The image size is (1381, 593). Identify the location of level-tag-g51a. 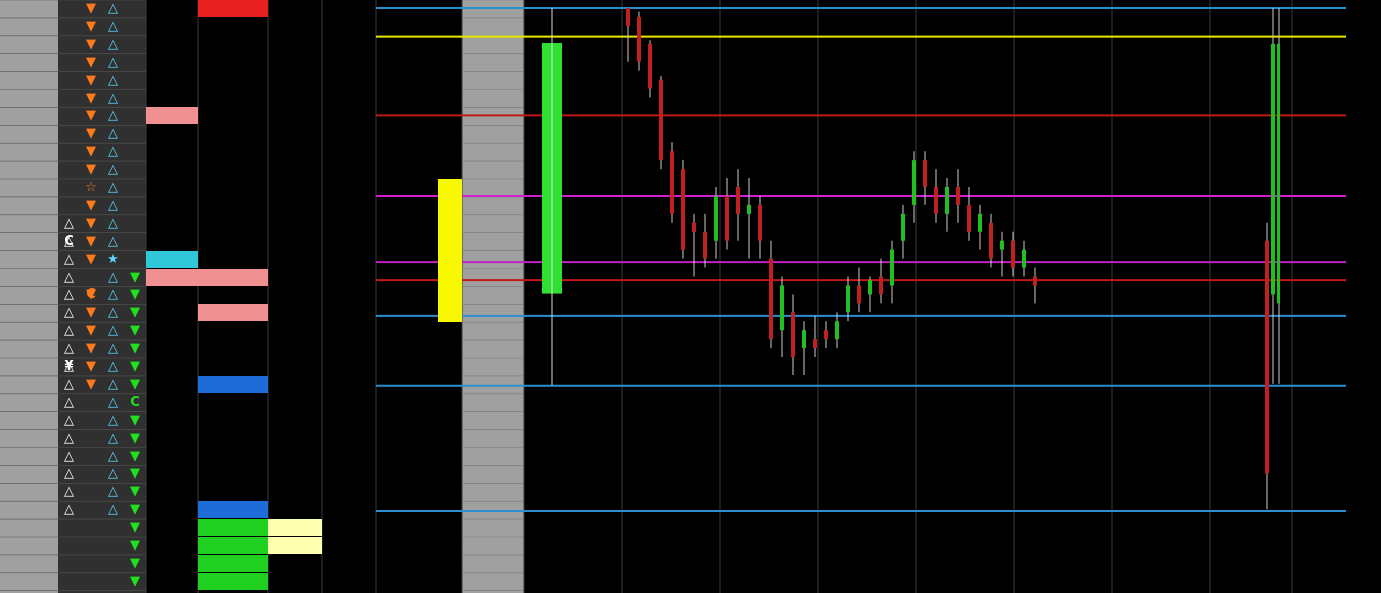
(233, 528).